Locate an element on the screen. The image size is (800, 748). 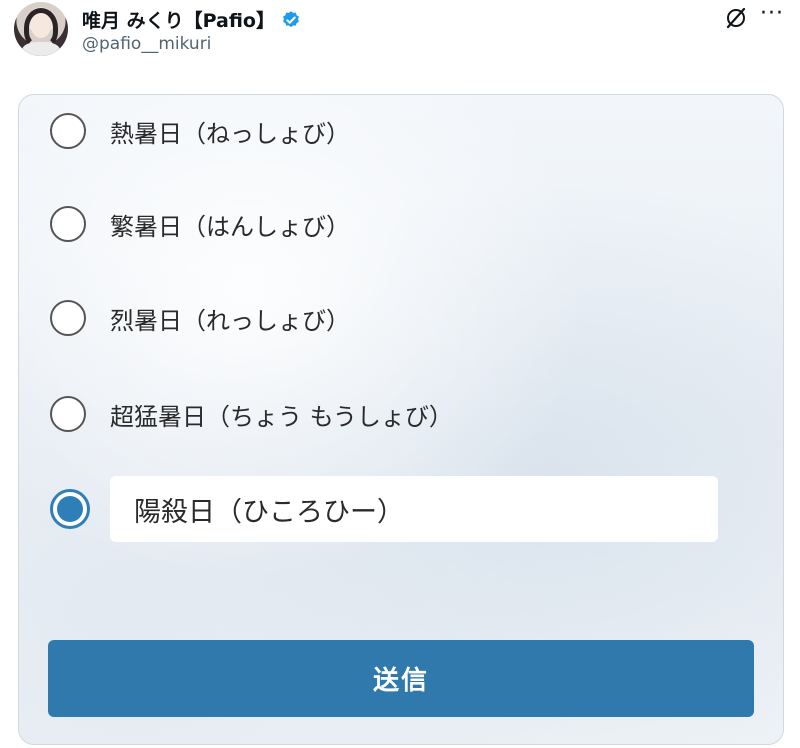
grok-icon is located at coordinates (736, 18).